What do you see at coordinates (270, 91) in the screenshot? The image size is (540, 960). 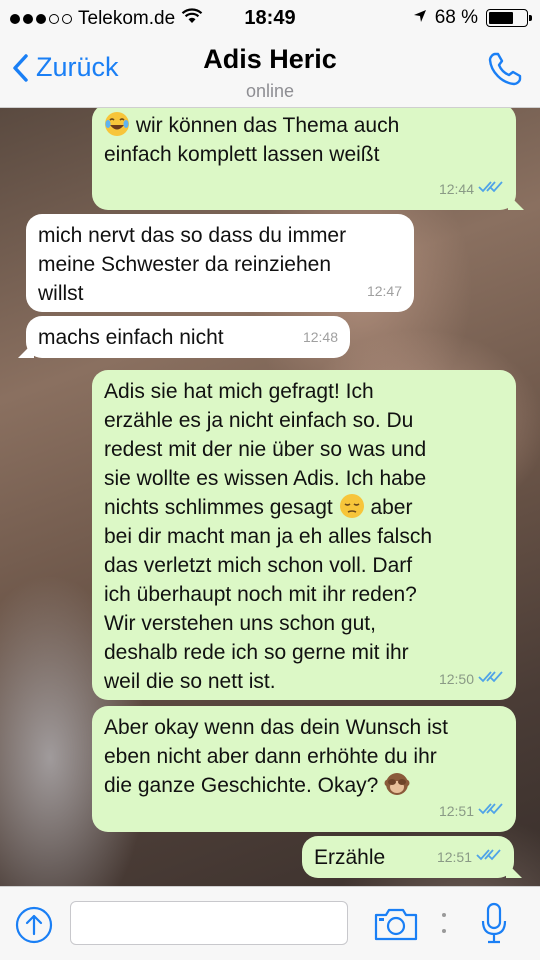 I see `contact-status: online` at bounding box center [270, 91].